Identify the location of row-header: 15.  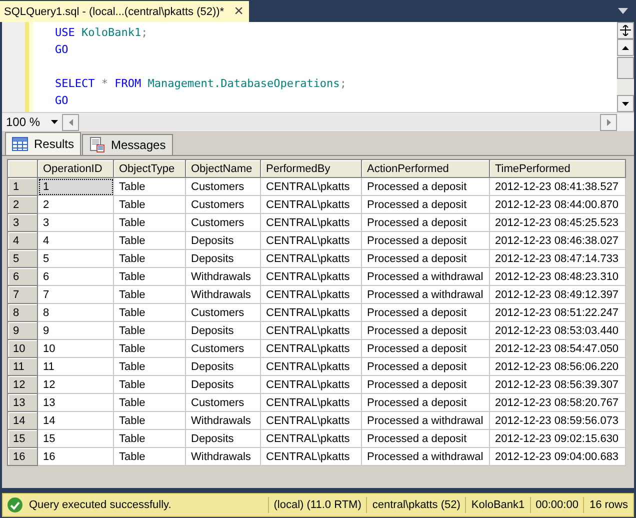
(23, 439).